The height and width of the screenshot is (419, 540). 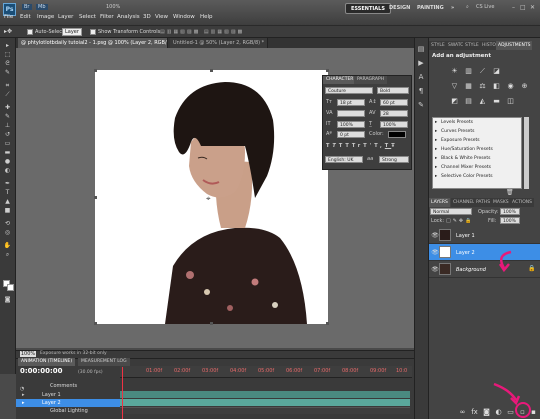 What do you see at coordinates (430, 8) in the screenshot?
I see `workspace-painting: PAINTING` at bounding box center [430, 8].